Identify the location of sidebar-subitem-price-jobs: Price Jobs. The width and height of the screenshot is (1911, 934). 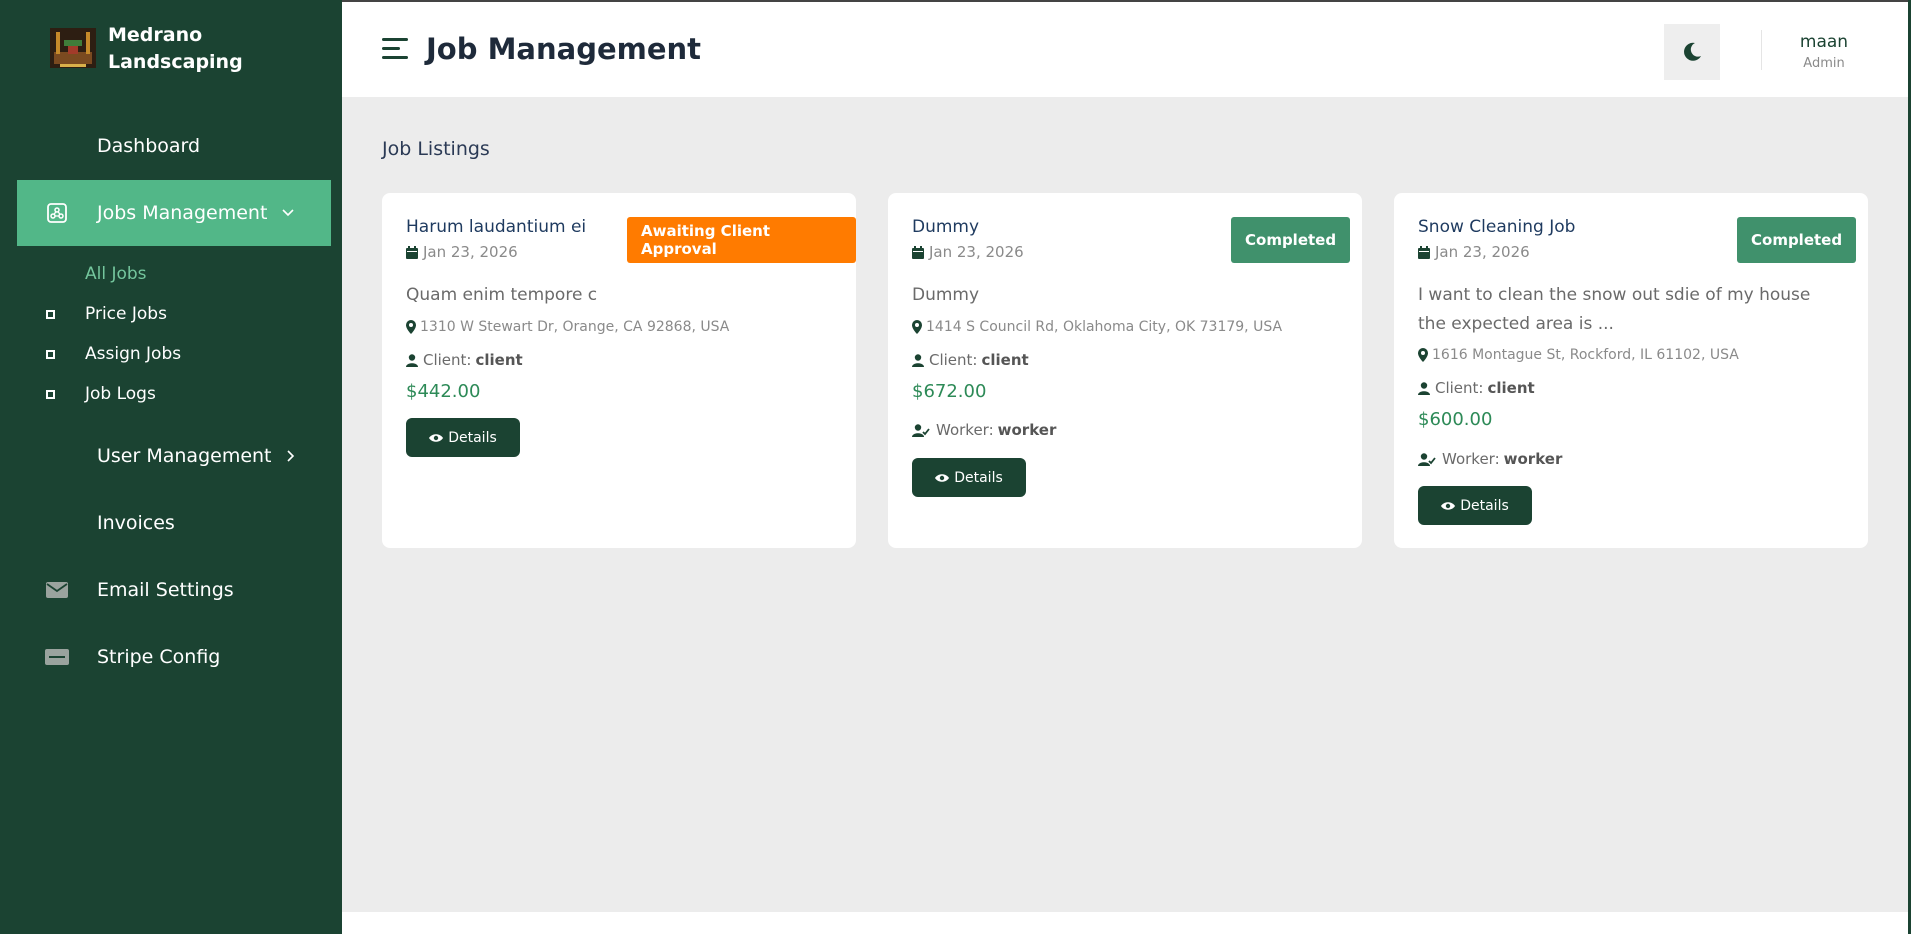
(106, 314).